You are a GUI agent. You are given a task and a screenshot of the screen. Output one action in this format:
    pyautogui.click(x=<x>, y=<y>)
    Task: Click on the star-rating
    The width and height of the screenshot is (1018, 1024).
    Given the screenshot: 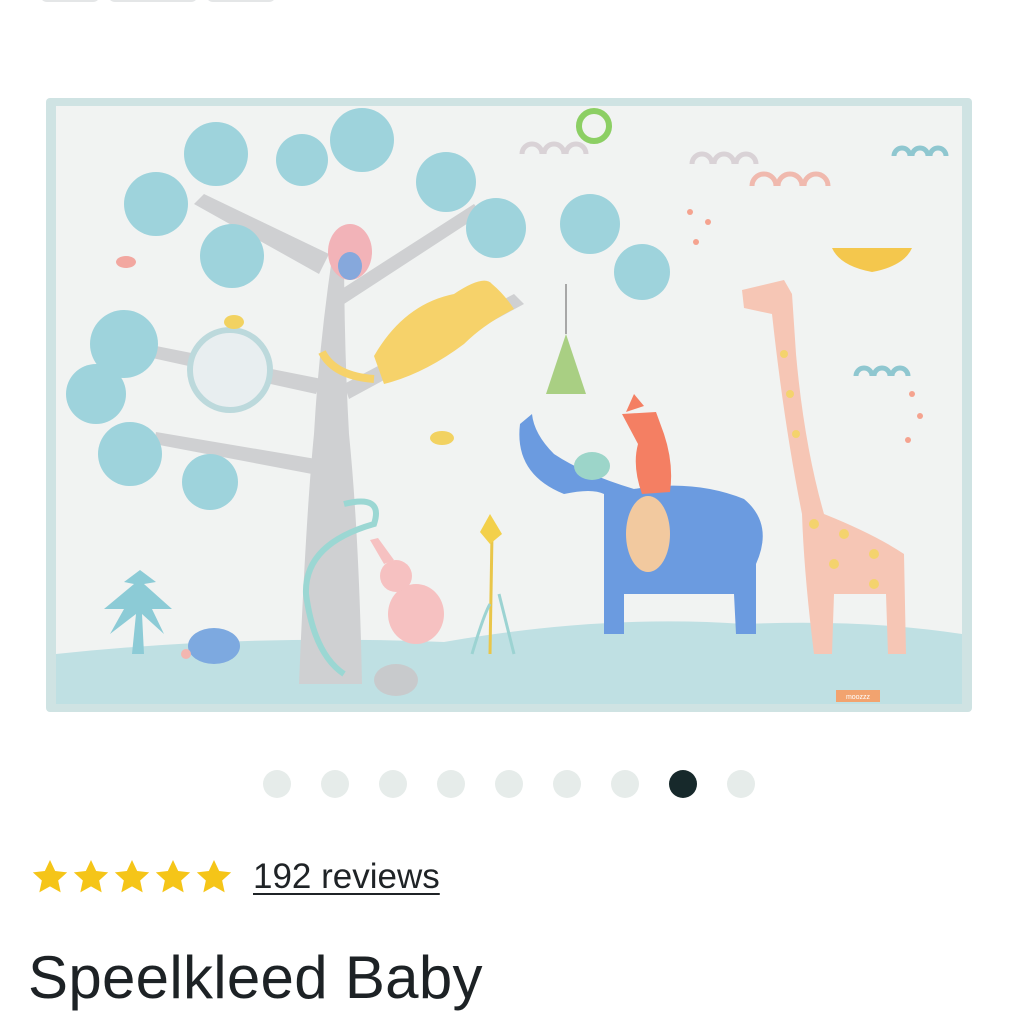 What is the action you would take?
    pyautogui.click(x=132, y=877)
    